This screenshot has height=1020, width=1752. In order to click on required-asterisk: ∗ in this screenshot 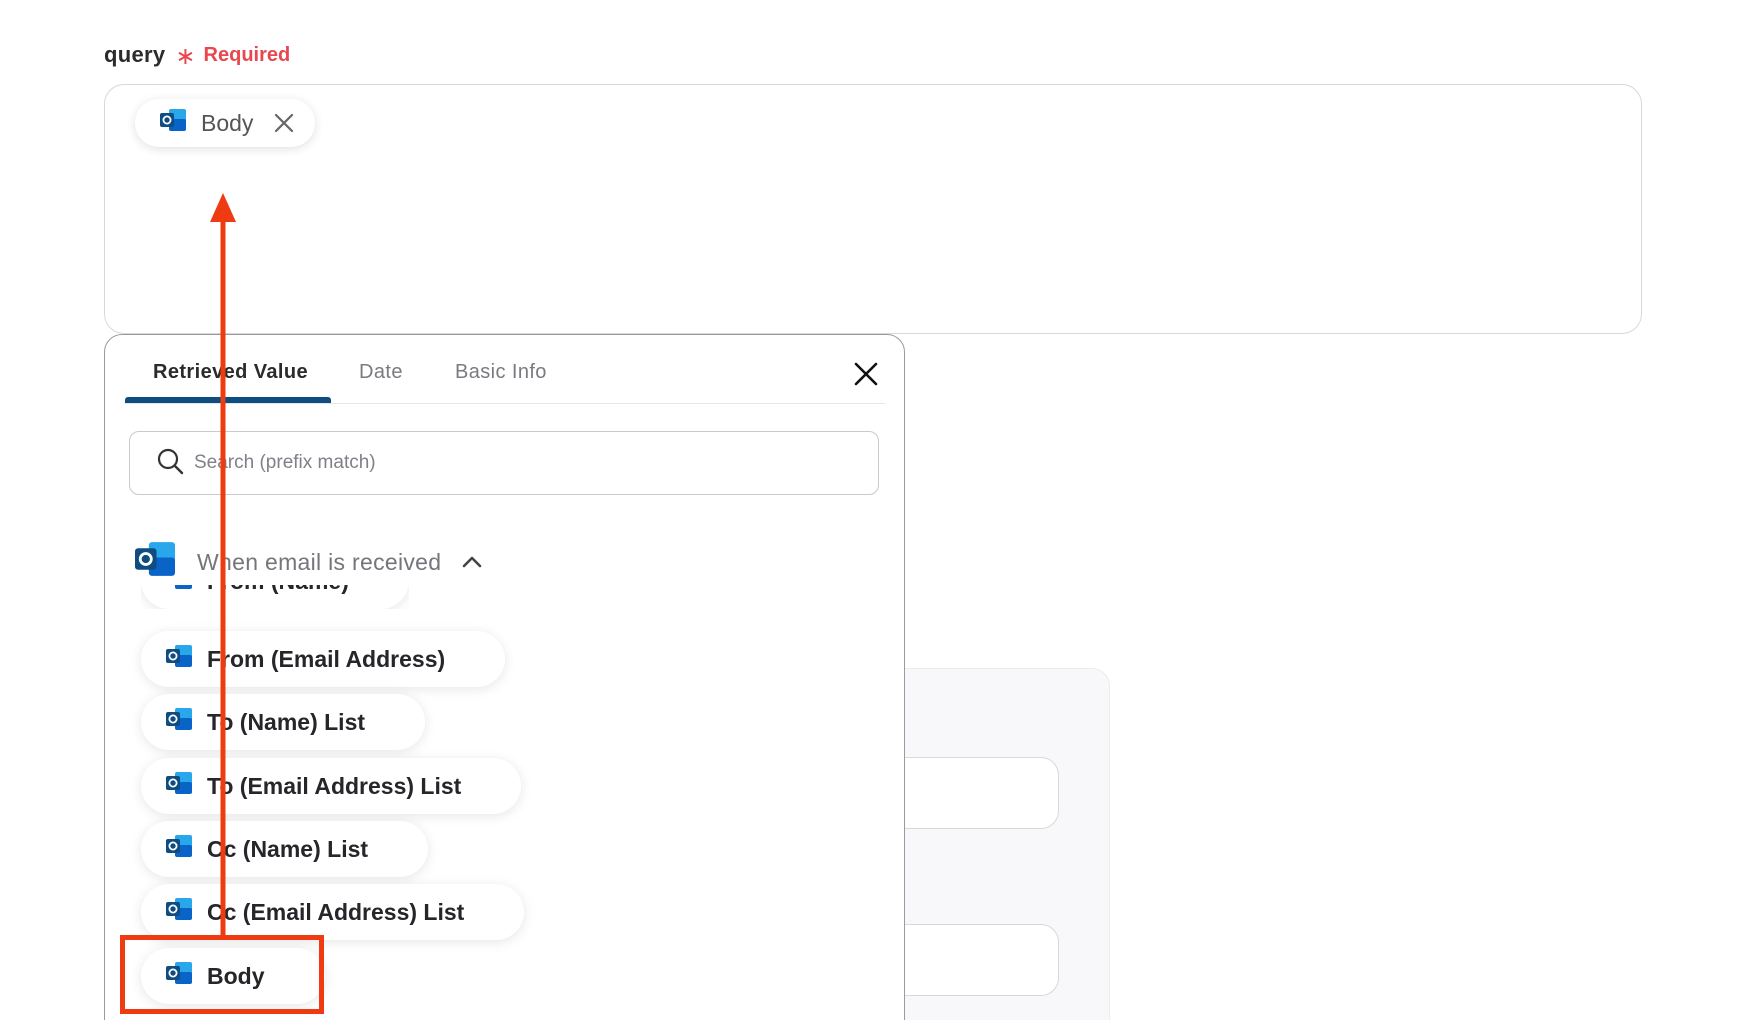, I will do `click(185, 56)`.